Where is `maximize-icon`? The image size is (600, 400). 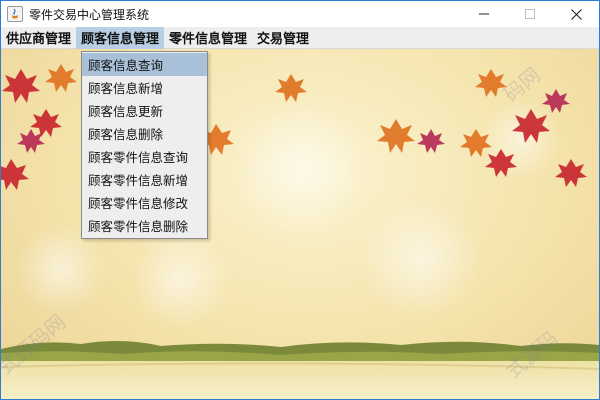 maximize-icon is located at coordinates (530, 14).